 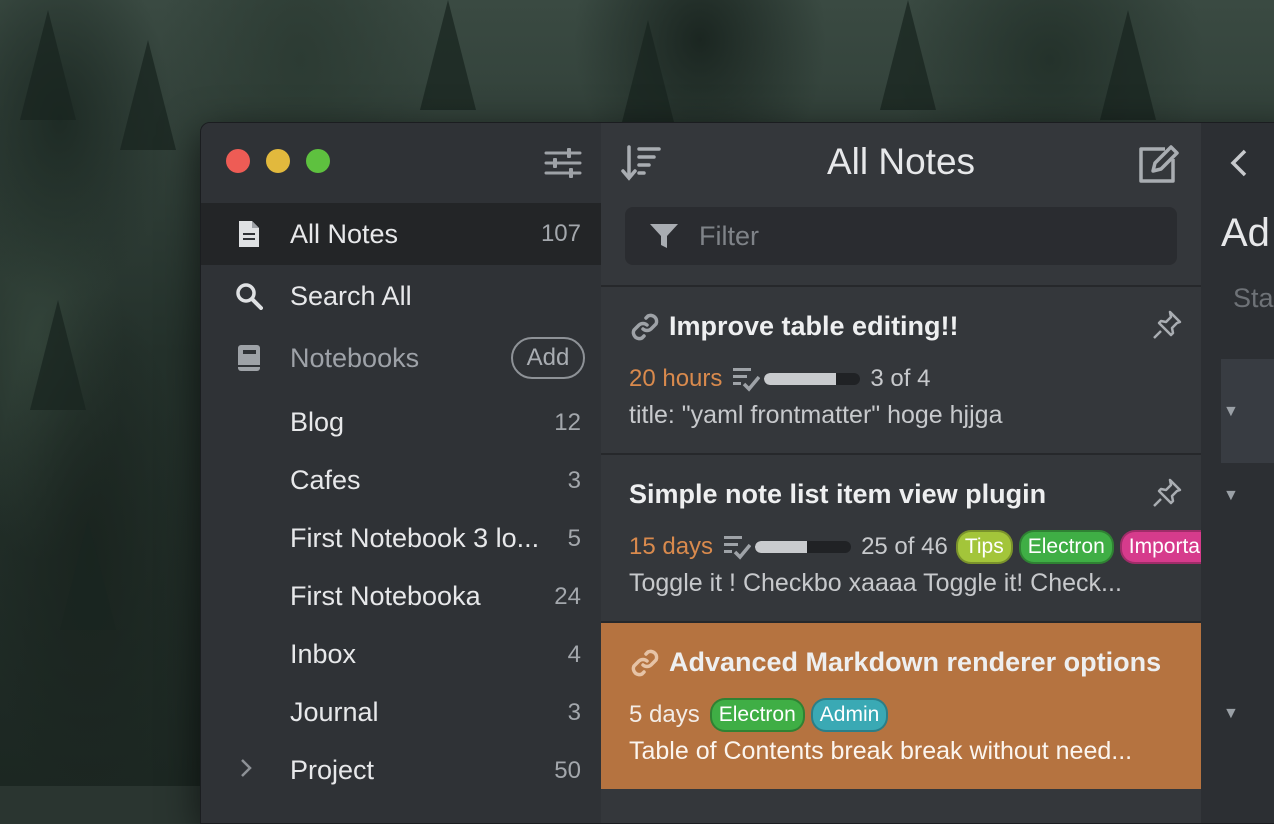 What do you see at coordinates (567, 596) in the screenshot?
I see `notebook-count: 24` at bounding box center [567, 596].